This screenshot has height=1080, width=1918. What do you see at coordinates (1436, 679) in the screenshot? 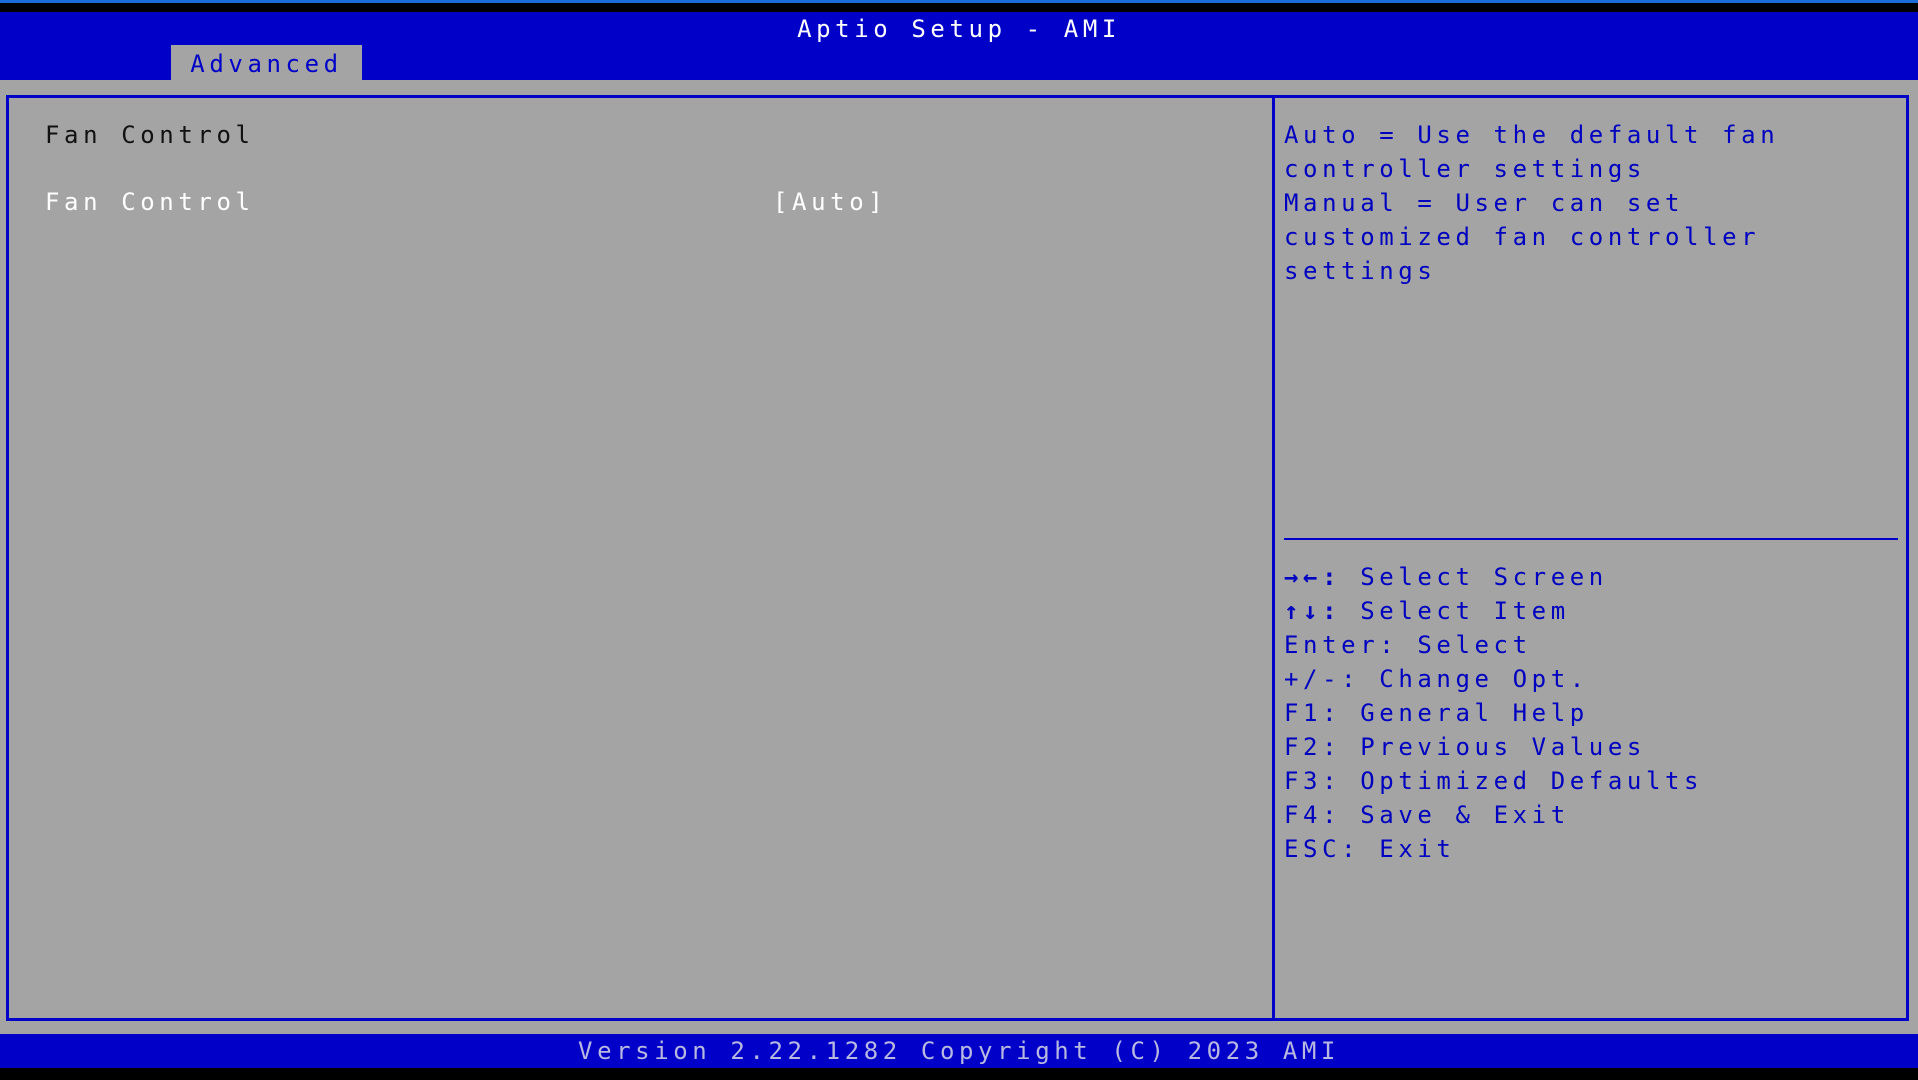
I see `key-help-item: +/-: Change Opt.` at bounding box center [1436, 679].